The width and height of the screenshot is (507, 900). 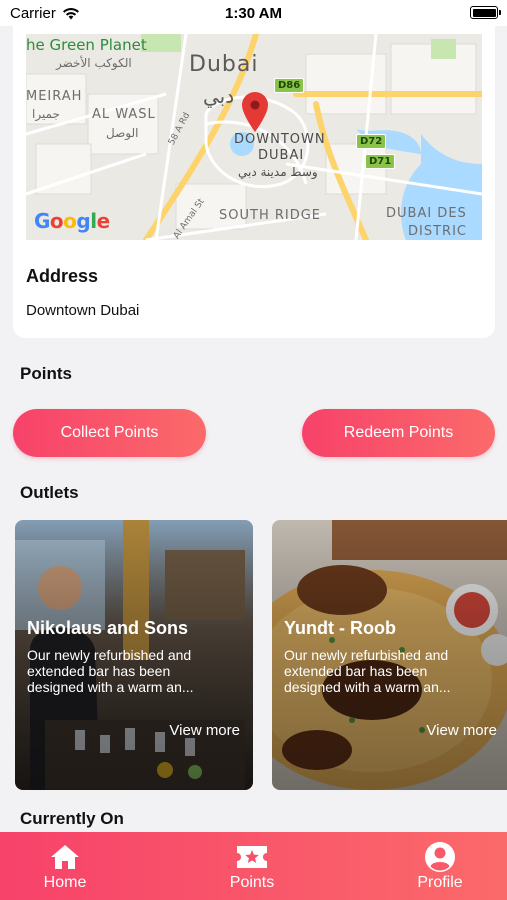 I want to click on road-shield-d71: D71, so click(x=380, y=161).